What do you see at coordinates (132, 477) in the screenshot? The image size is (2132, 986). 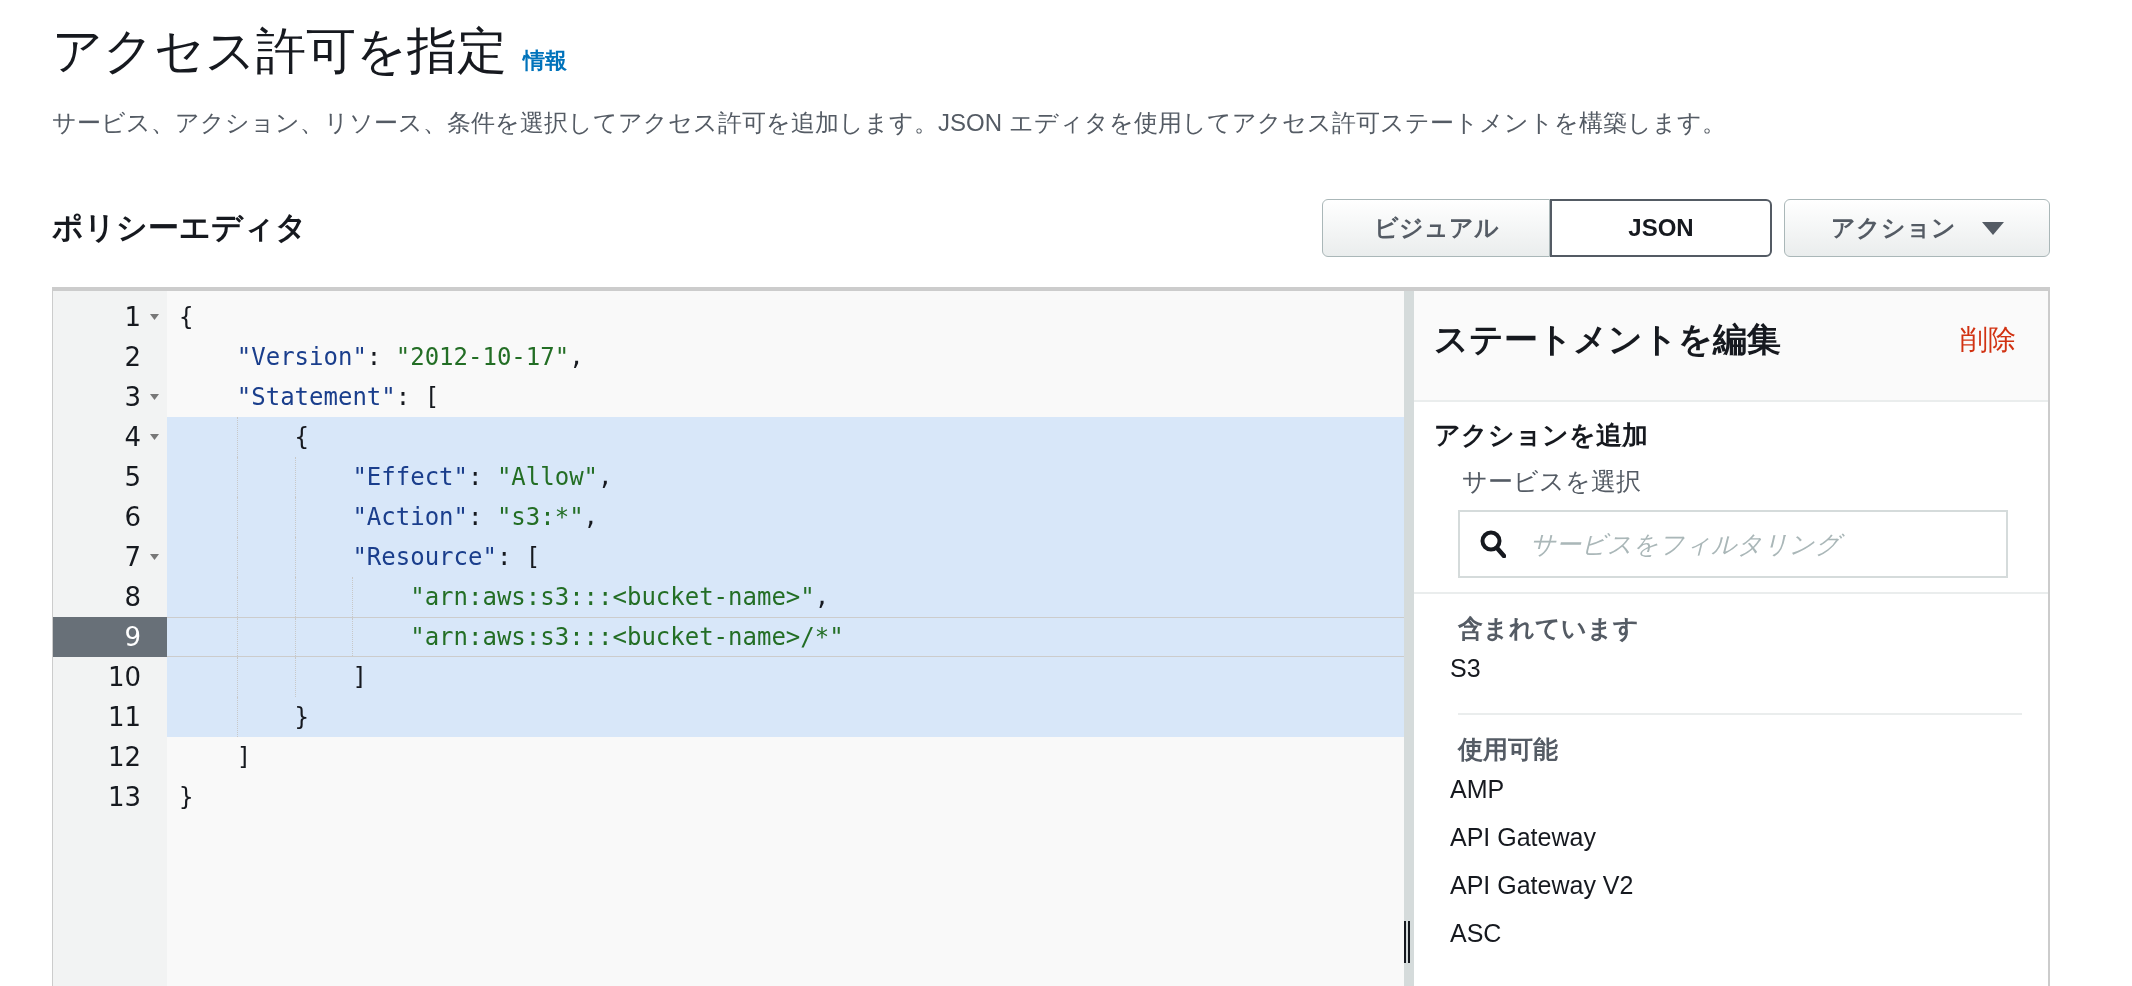 I see `line-number: 5` at bounding box center [132, 477].